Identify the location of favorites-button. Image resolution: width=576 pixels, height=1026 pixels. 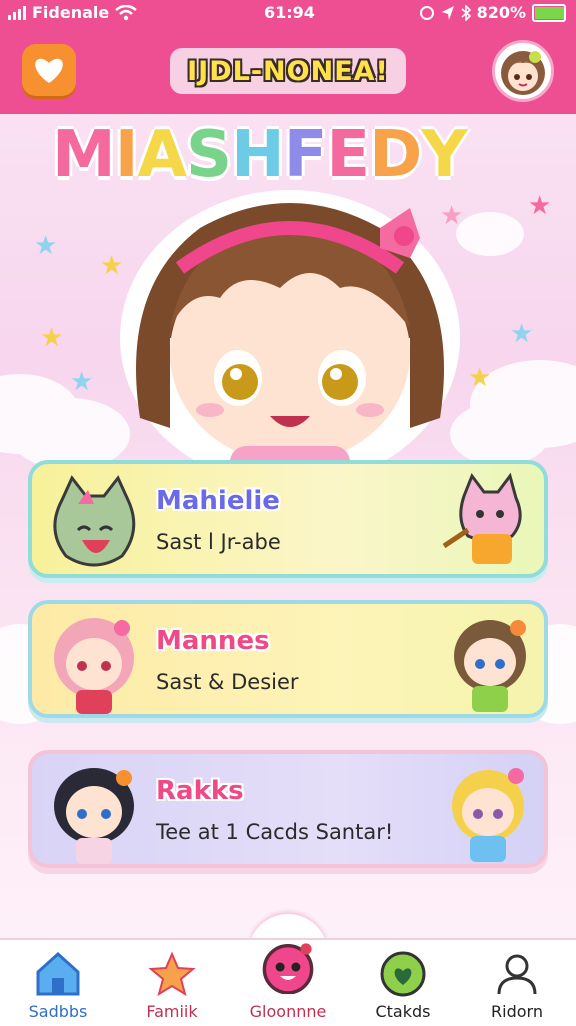
(49, 70).